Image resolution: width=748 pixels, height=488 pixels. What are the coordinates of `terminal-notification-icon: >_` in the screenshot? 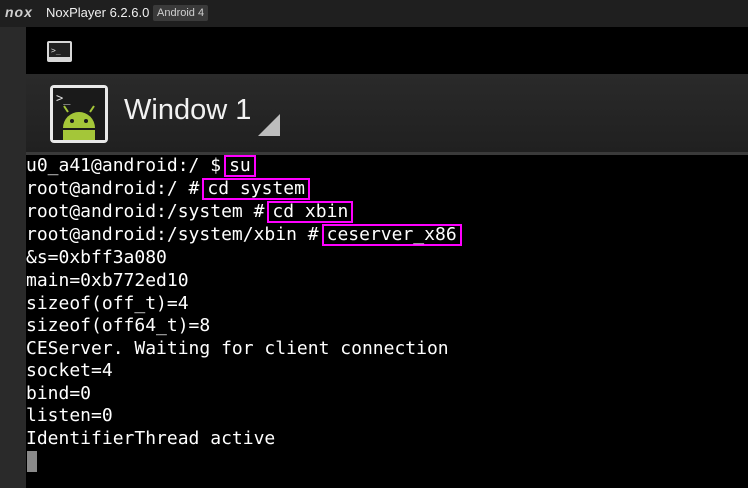 It's located at (59, 51).